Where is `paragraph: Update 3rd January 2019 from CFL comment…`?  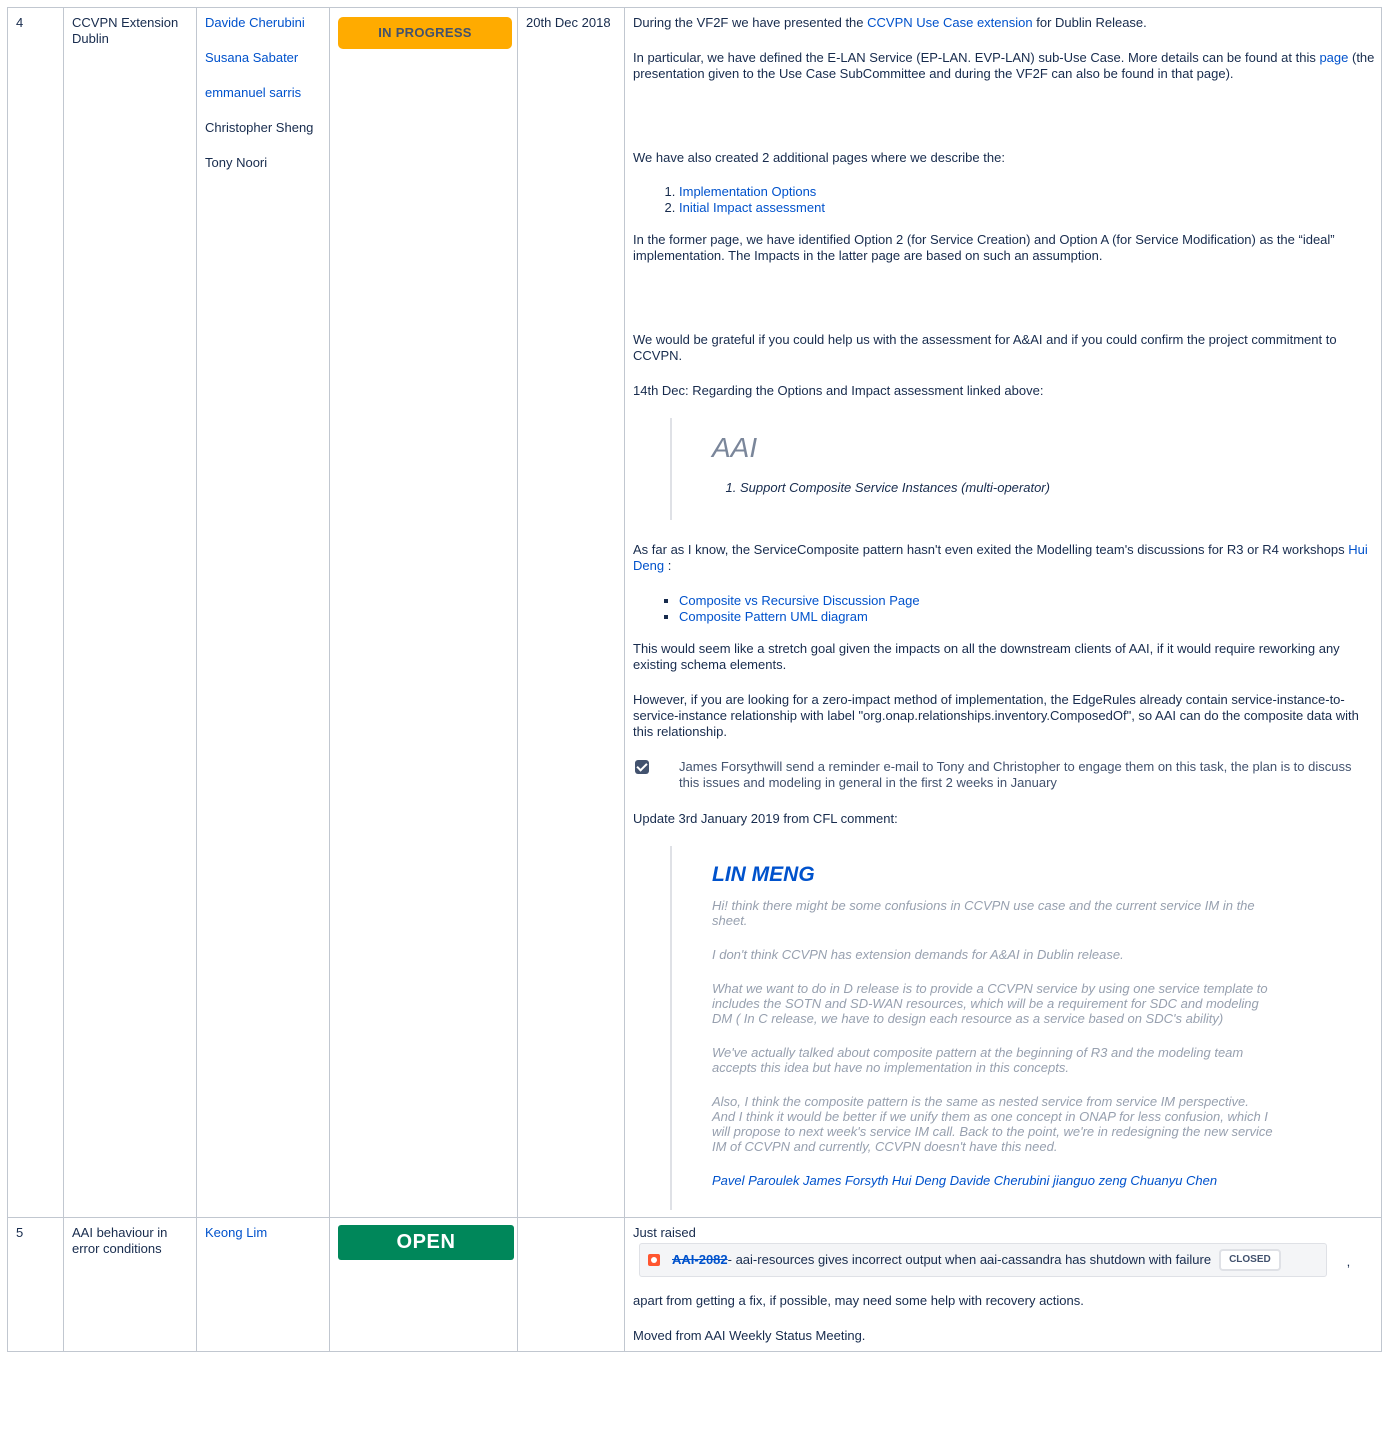
paragraph: Update 3rd January 2019 from CFL comment… is located at coordinates (765, 818).